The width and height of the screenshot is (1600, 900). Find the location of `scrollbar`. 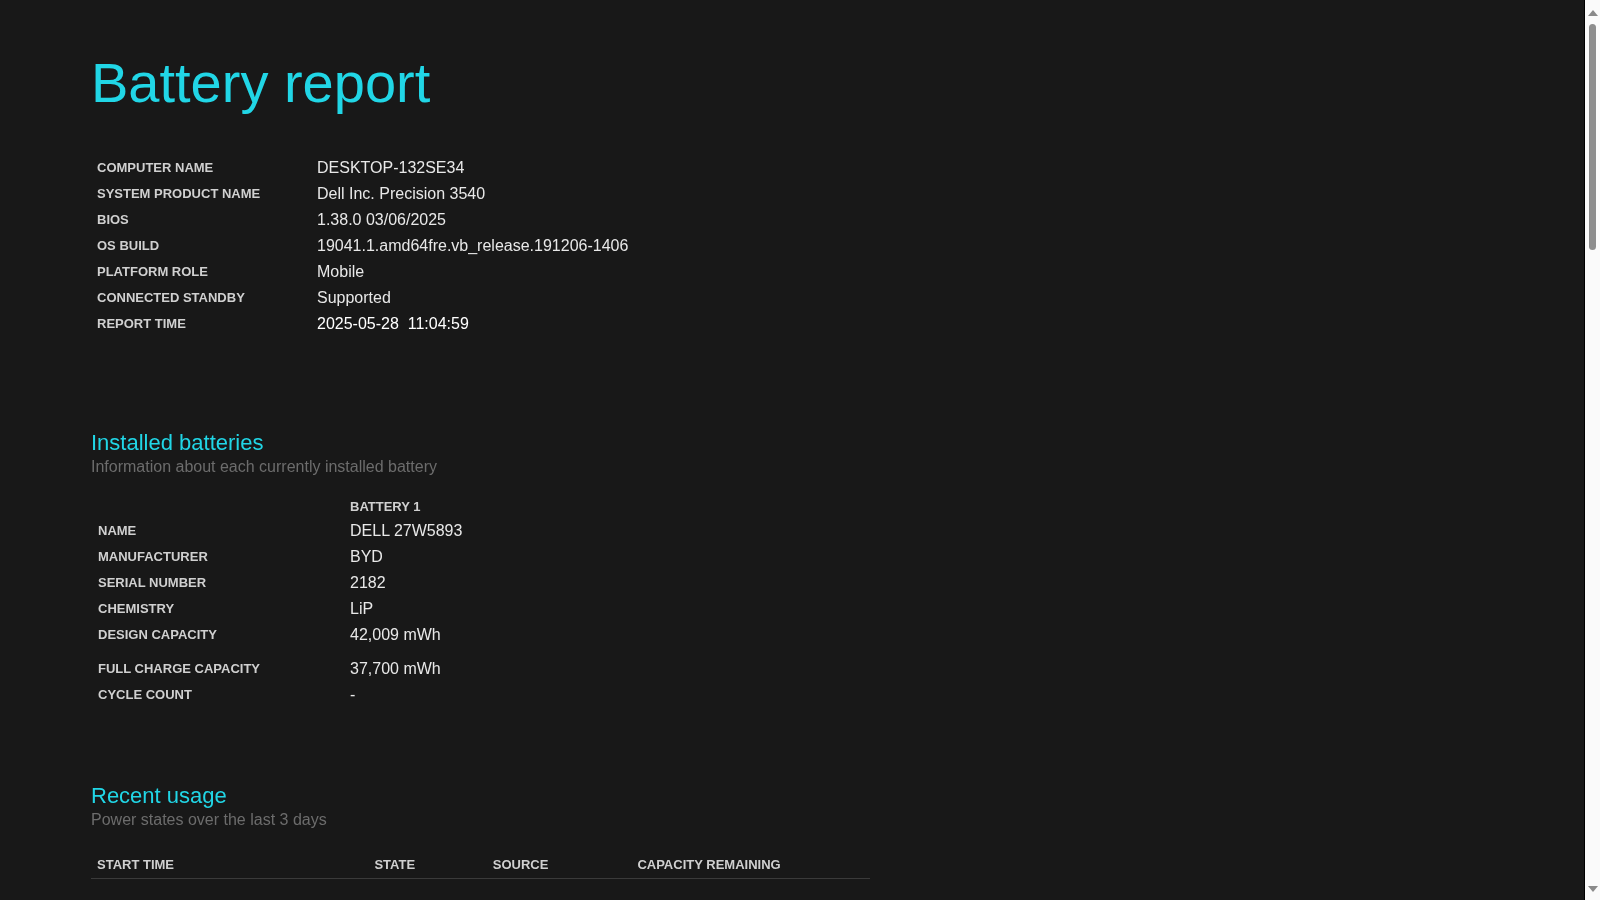

scrollbar is located at coordinates (1592, 450).